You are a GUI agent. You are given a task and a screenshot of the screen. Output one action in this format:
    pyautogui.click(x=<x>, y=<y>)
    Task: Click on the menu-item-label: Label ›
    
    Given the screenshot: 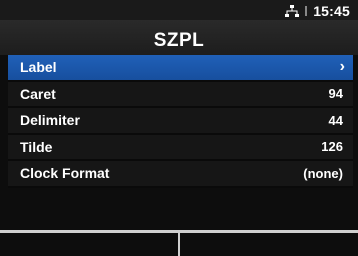 What is the action you would take?
    pyautogui.click(x=180, y=68)
    